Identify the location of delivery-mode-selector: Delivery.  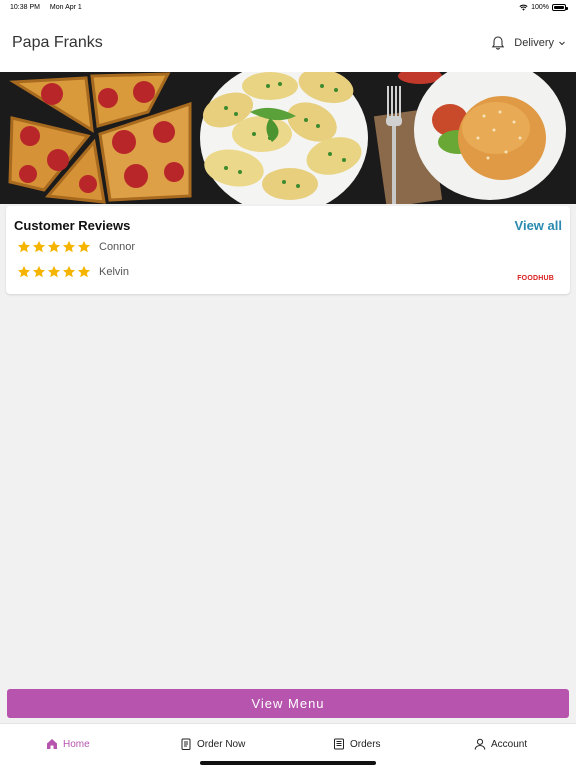
(540, 43).